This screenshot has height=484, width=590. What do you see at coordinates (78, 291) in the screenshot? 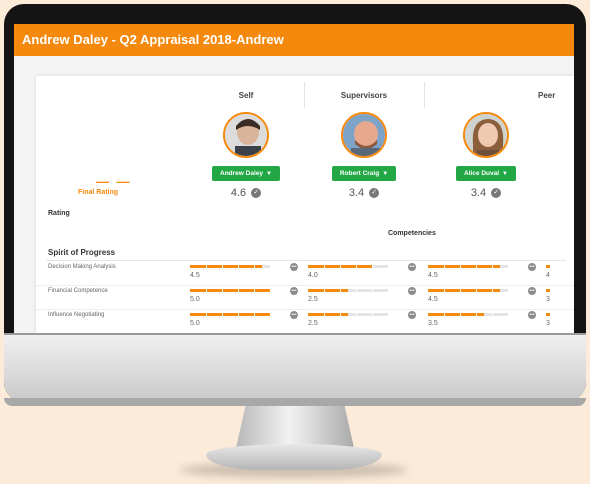
I see `competency-label: Financial Competence` at bounding box center [78, 291].